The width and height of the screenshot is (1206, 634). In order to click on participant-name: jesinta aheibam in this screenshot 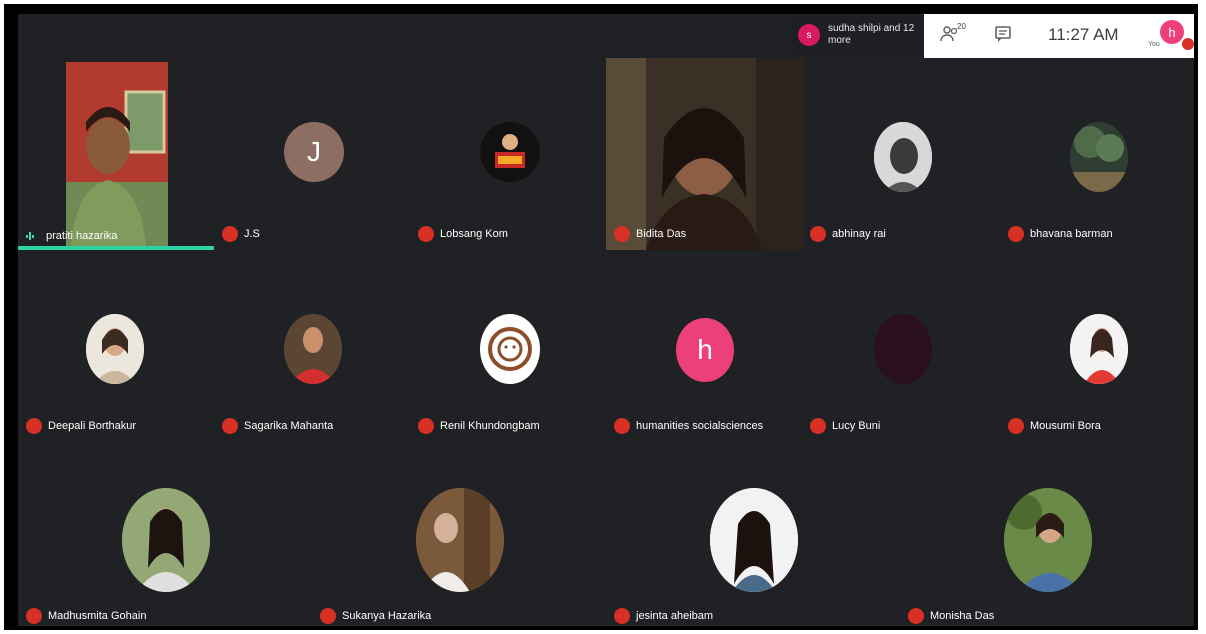, I will do `click(675, 616)`.